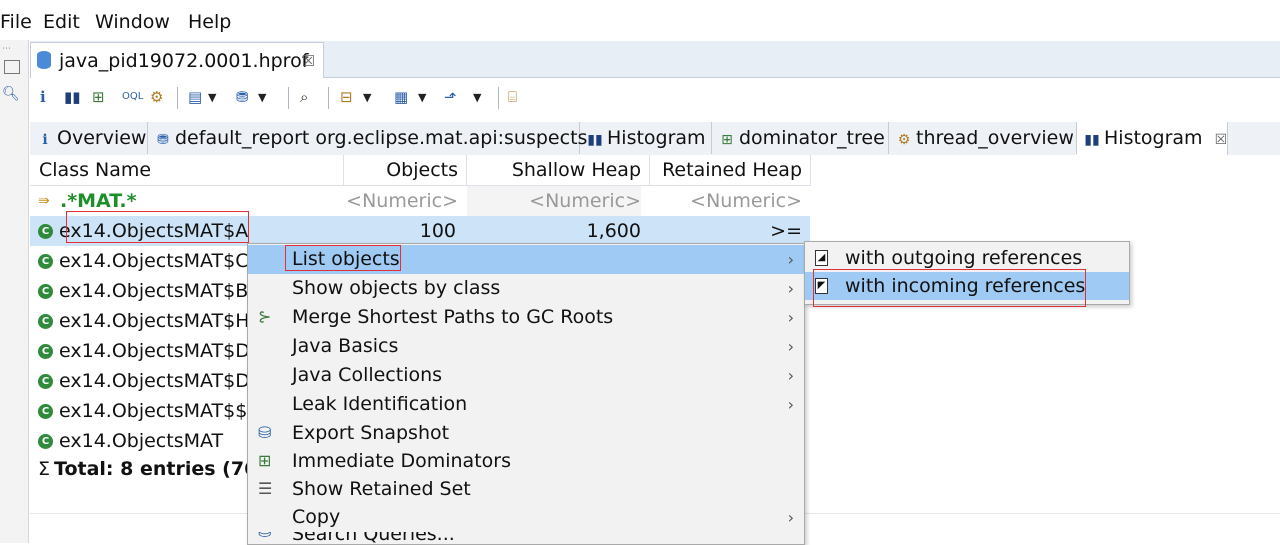  What do you see at coordinates (512, 97) in the screenshot?
I see `pin-icon: ⌸` at bounding box center [512, 97].